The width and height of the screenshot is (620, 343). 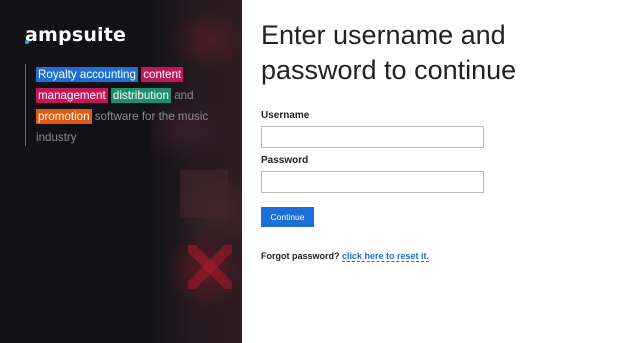 What do you see at coordinates (151, 116) in the screenshot?
I see `tagline-rest-1: software for the music` at bounding box center [151, 116].